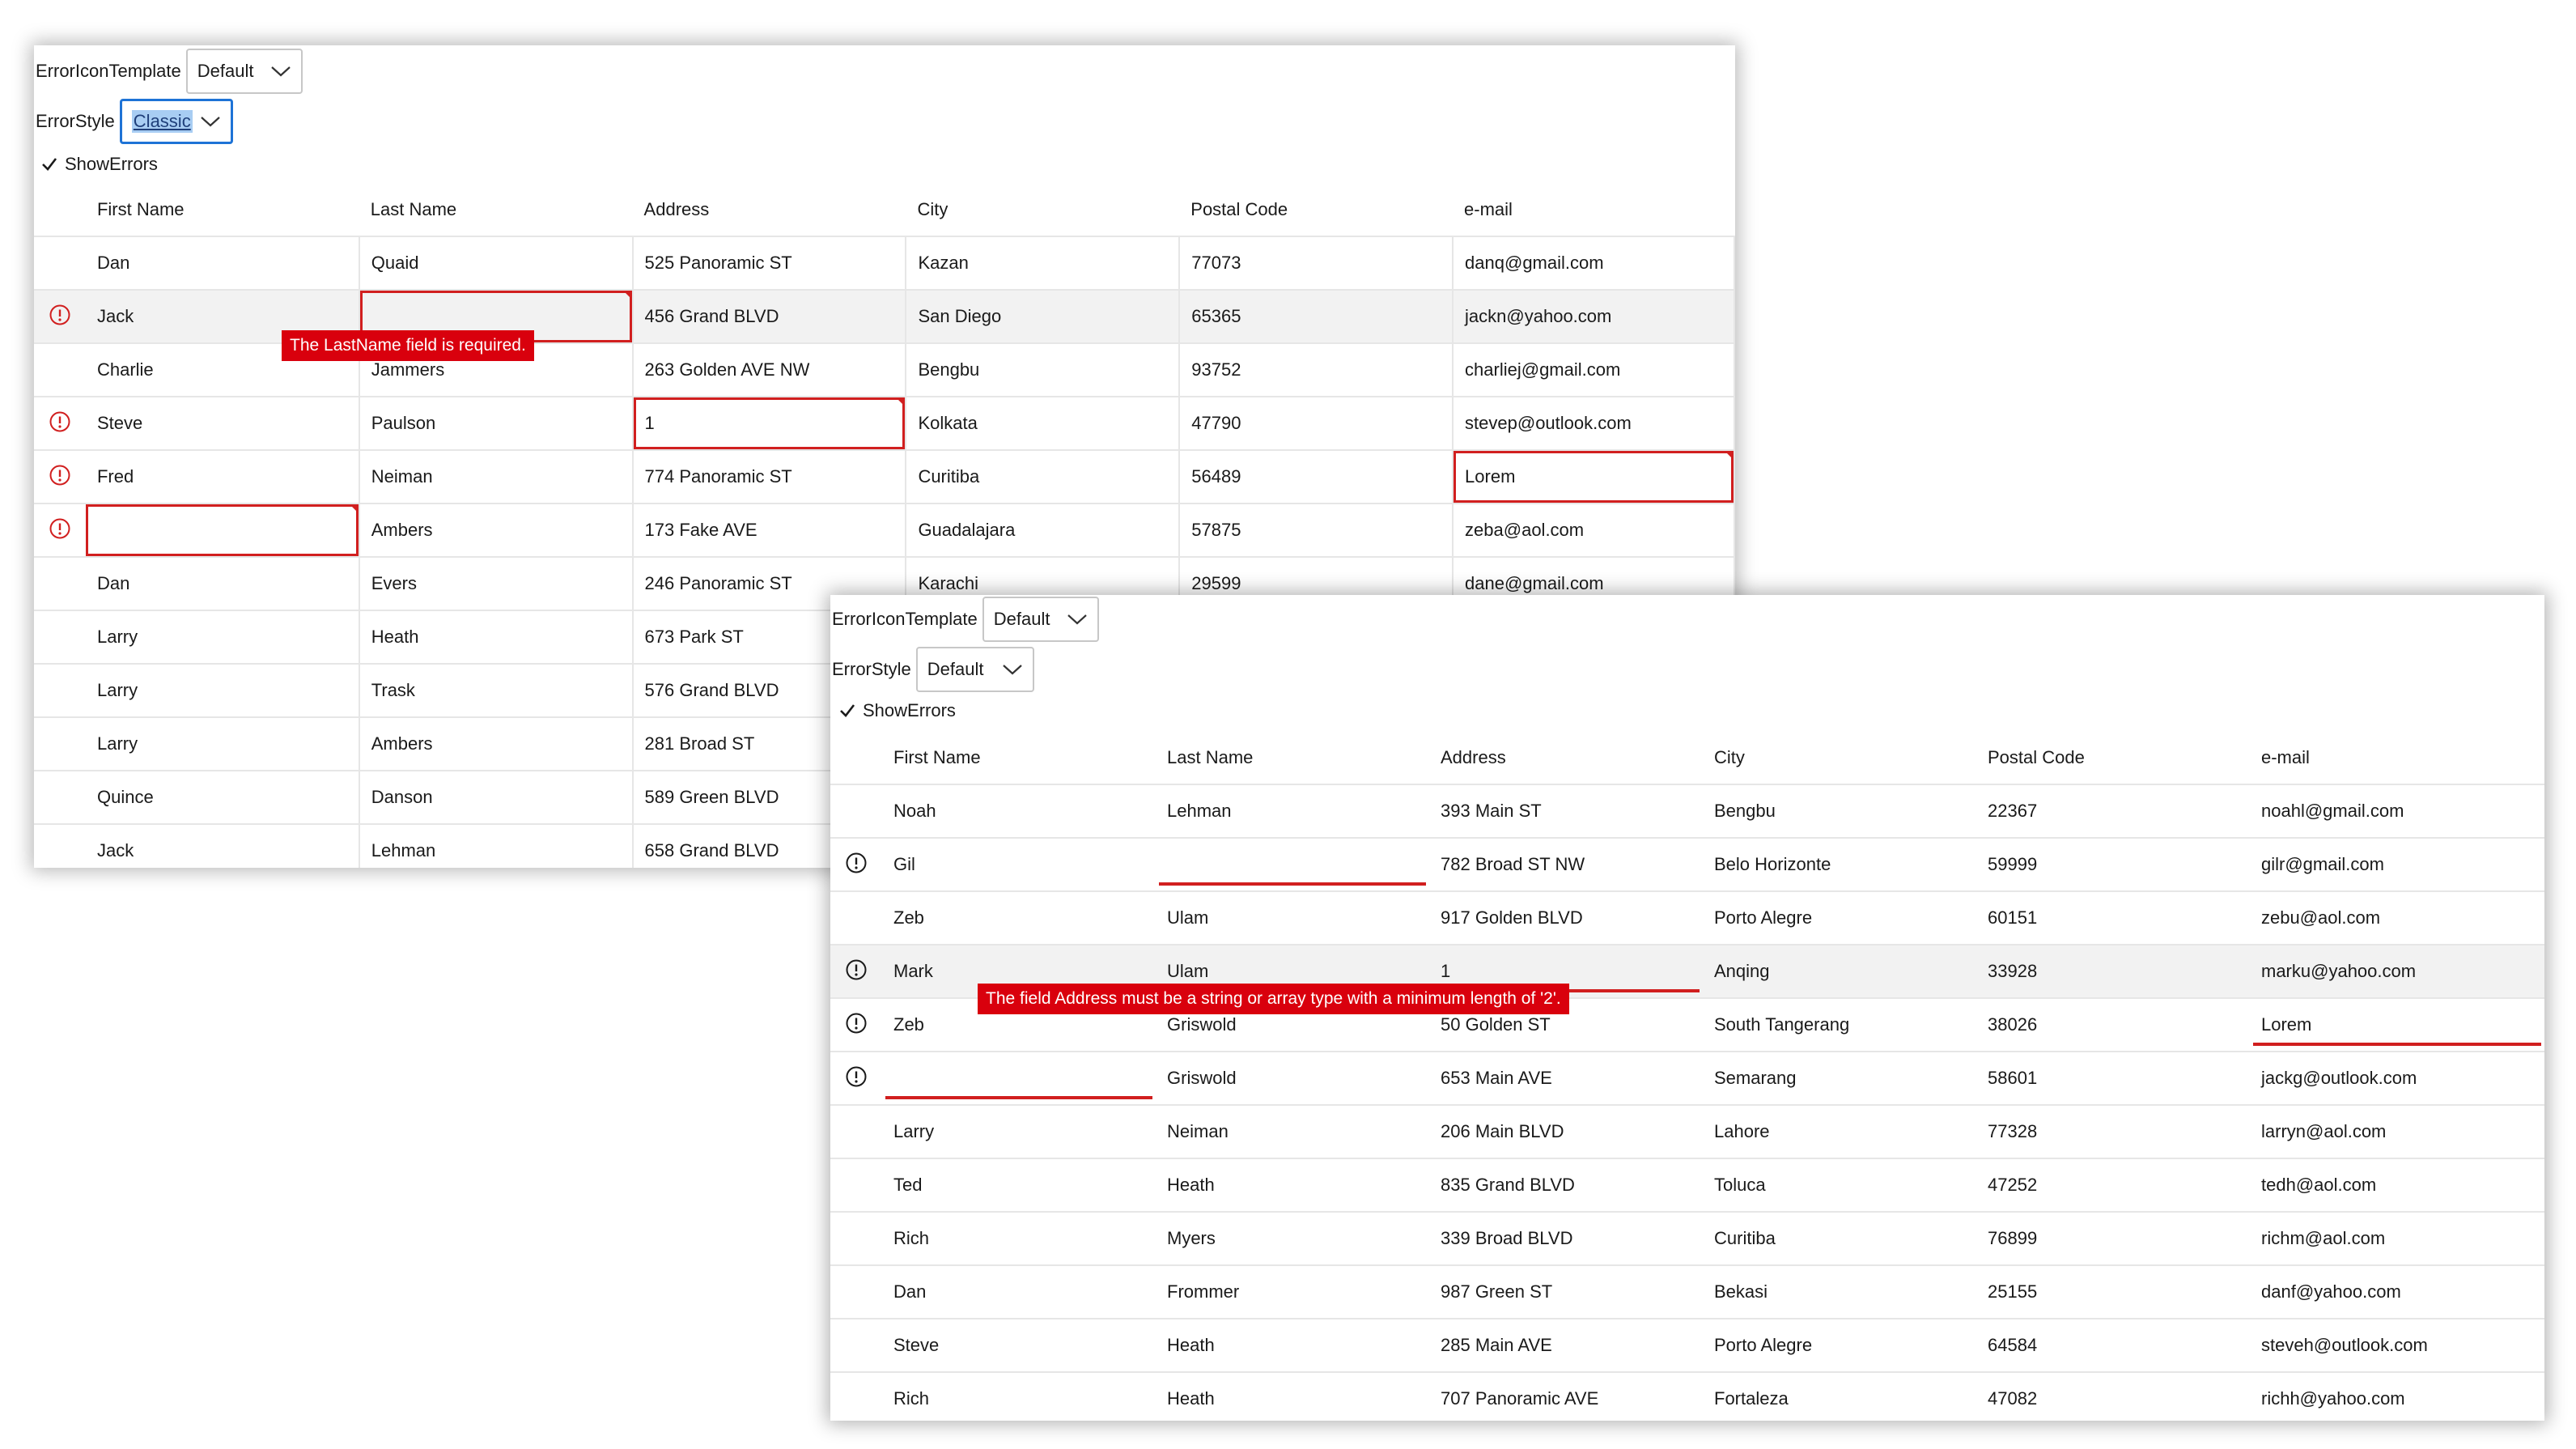 This screenshot has height=1449, width=2576. Describe the element at coordinates (496, 798) in the screenshot. I see `cell-last-name: Danson` at that location.